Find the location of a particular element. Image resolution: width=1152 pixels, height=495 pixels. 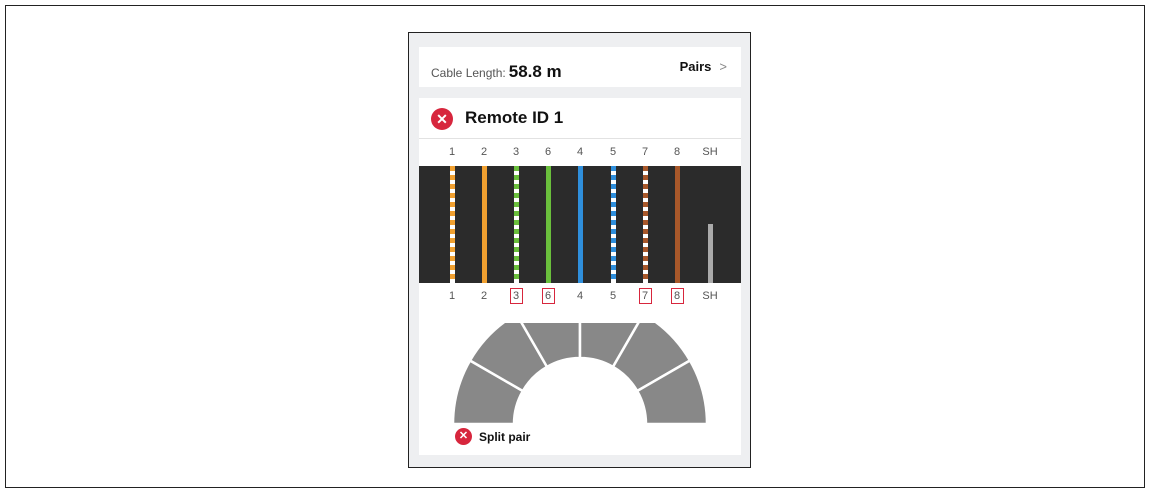

pairs-button: Pairs > is located at coordinates (703, 66).